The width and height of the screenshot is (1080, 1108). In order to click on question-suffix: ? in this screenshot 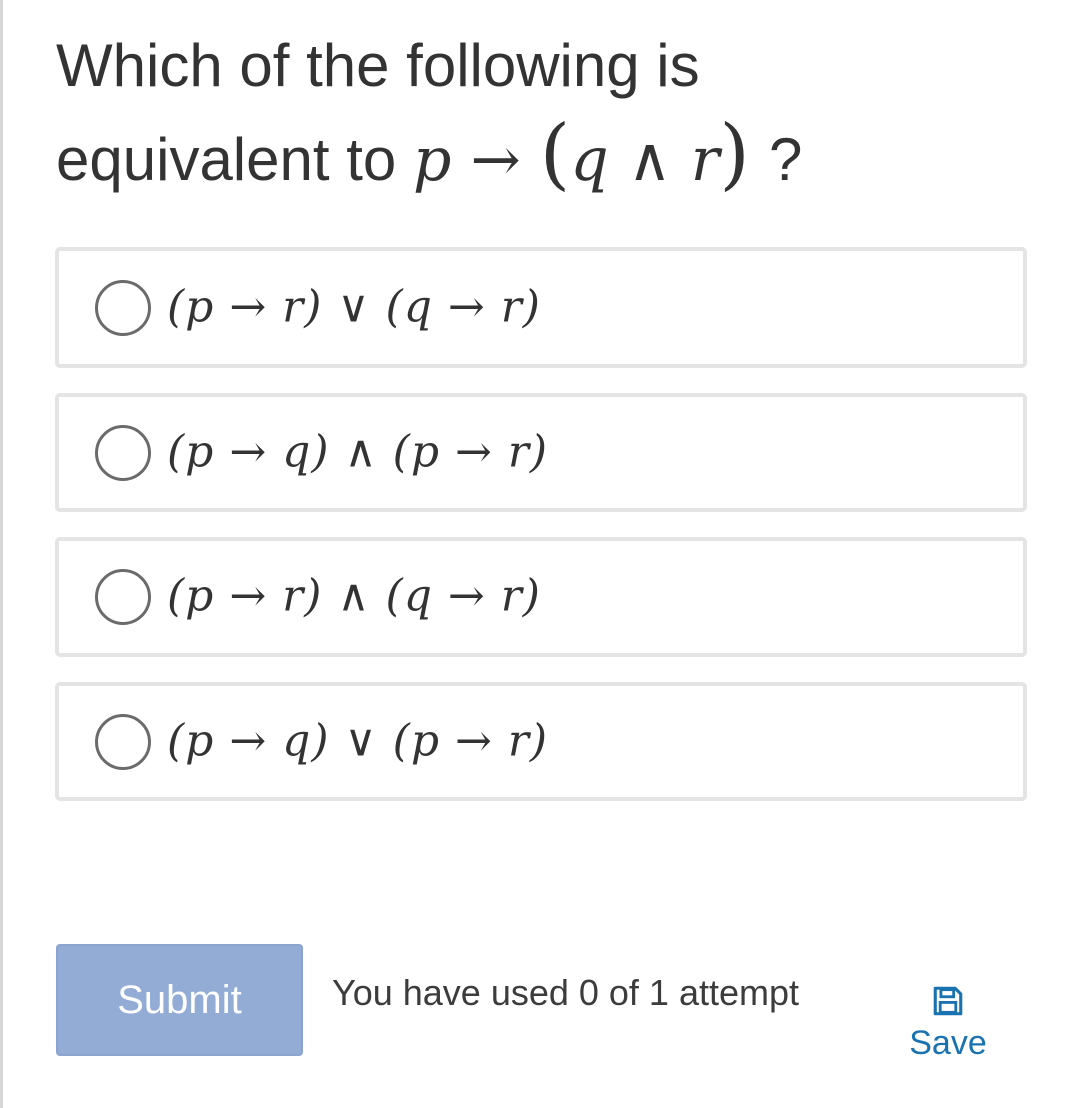, I will do `click(785, 159)`.